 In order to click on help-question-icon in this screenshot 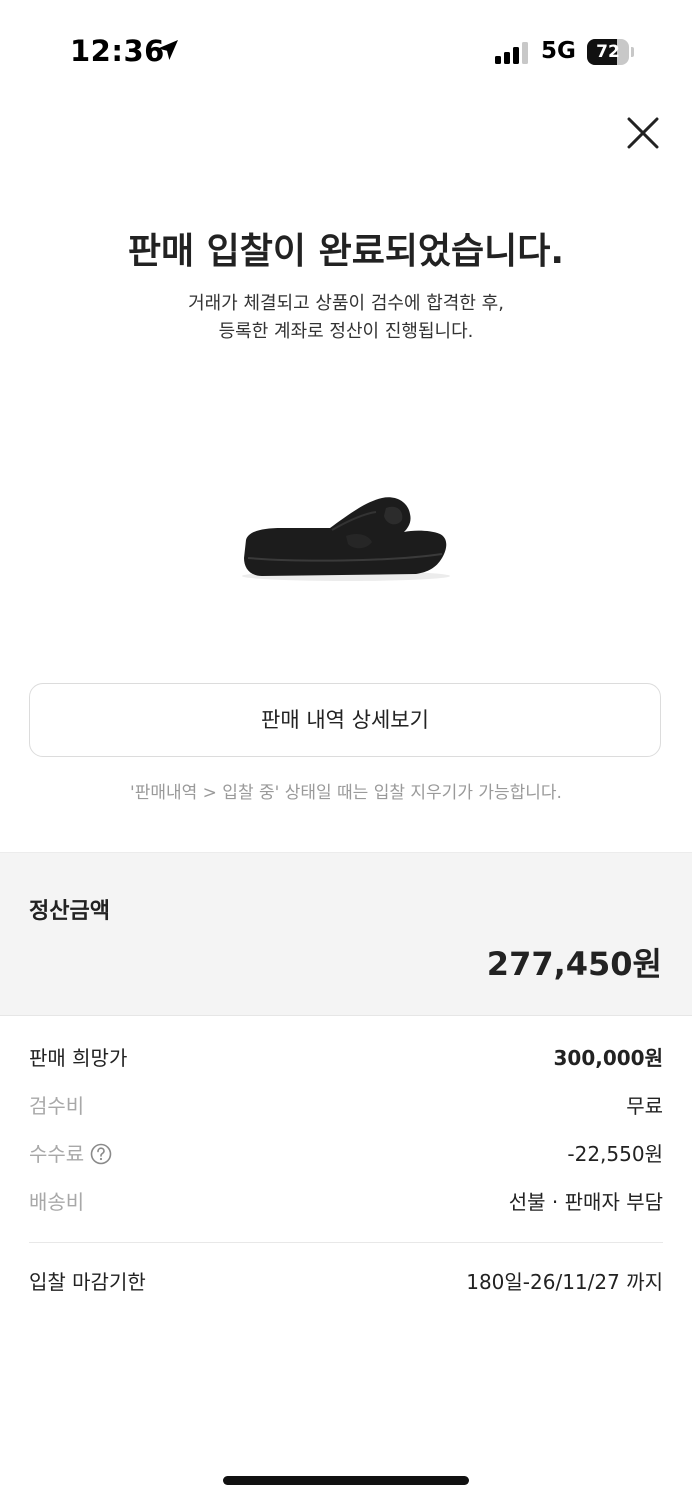, I will do `click(101, 1154)`.